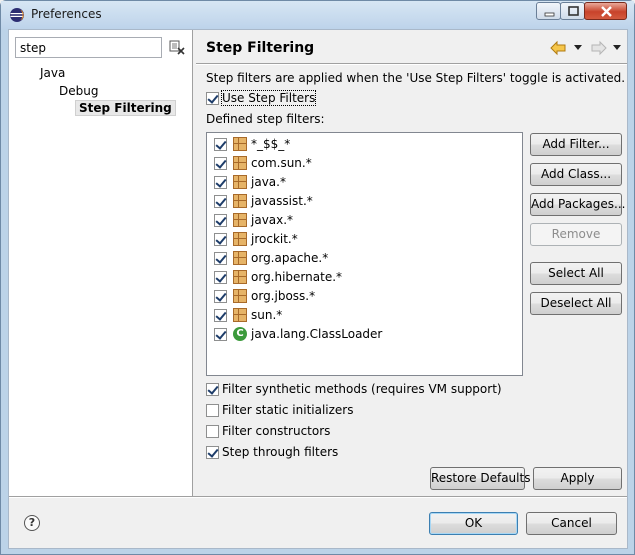  I want to click on page-title: Step Filtering, so click(260, 48).